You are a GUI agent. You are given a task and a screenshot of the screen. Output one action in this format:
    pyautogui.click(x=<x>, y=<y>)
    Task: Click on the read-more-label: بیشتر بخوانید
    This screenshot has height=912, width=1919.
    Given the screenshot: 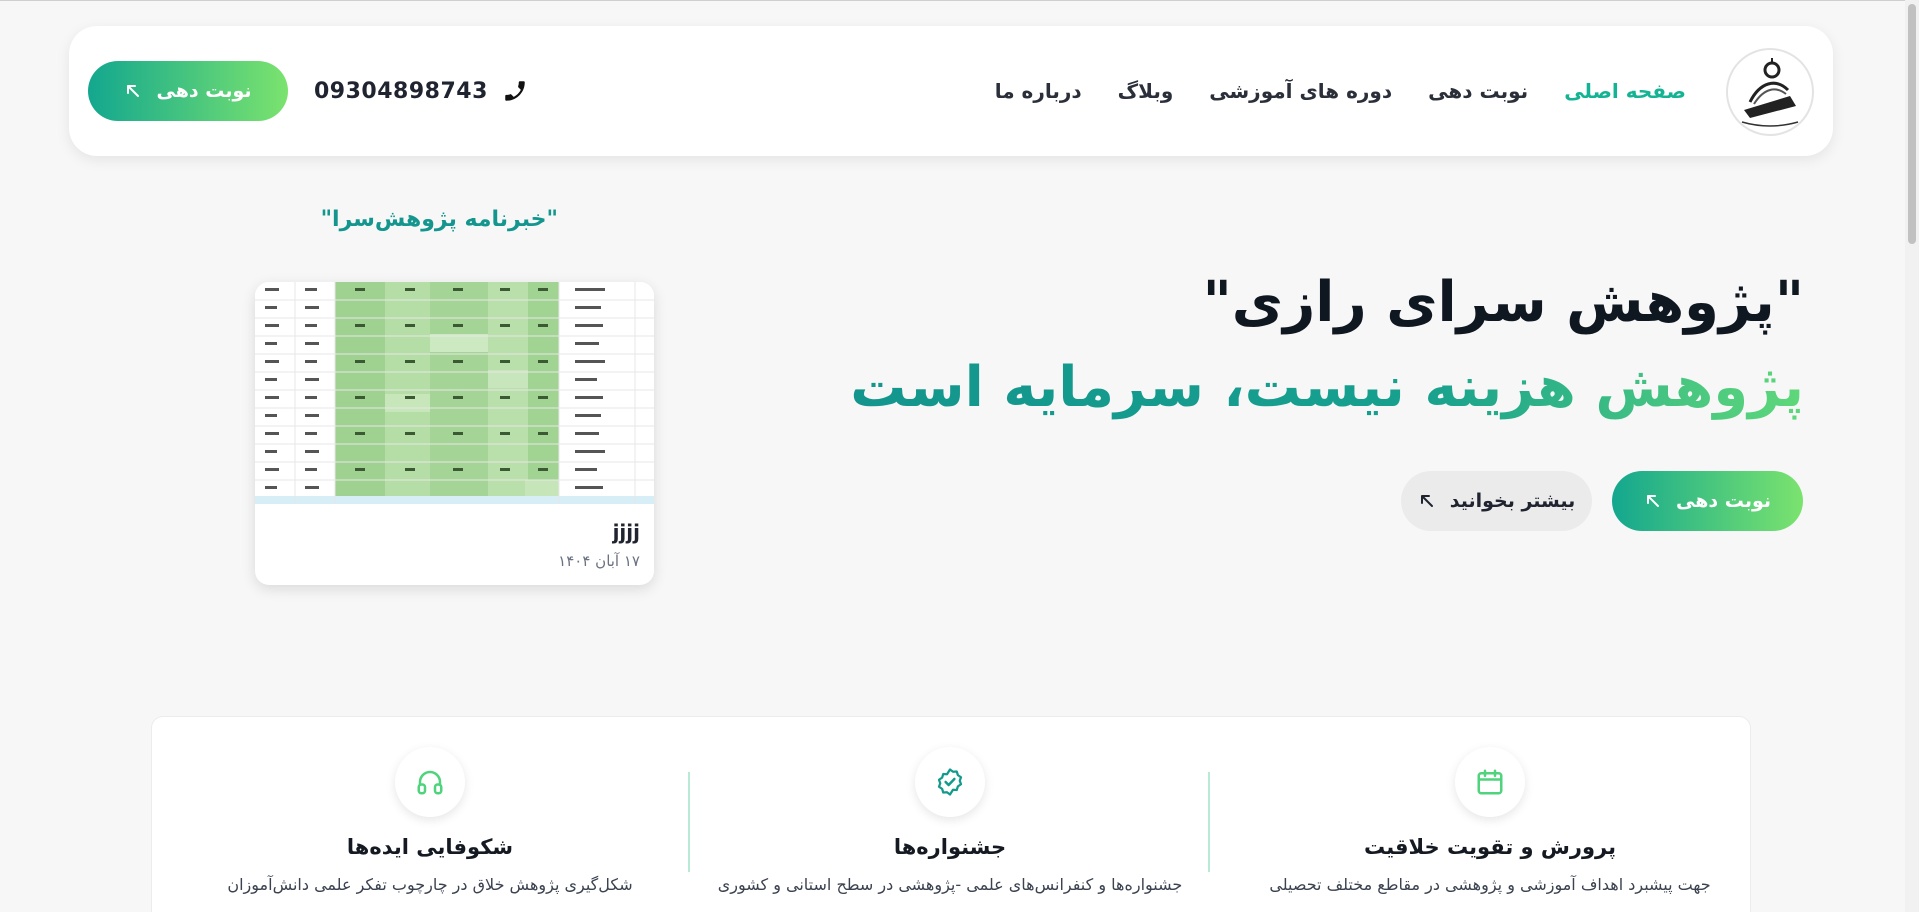 What is the action you would take?
    pyautogui.click(x=1512, y=501)
    